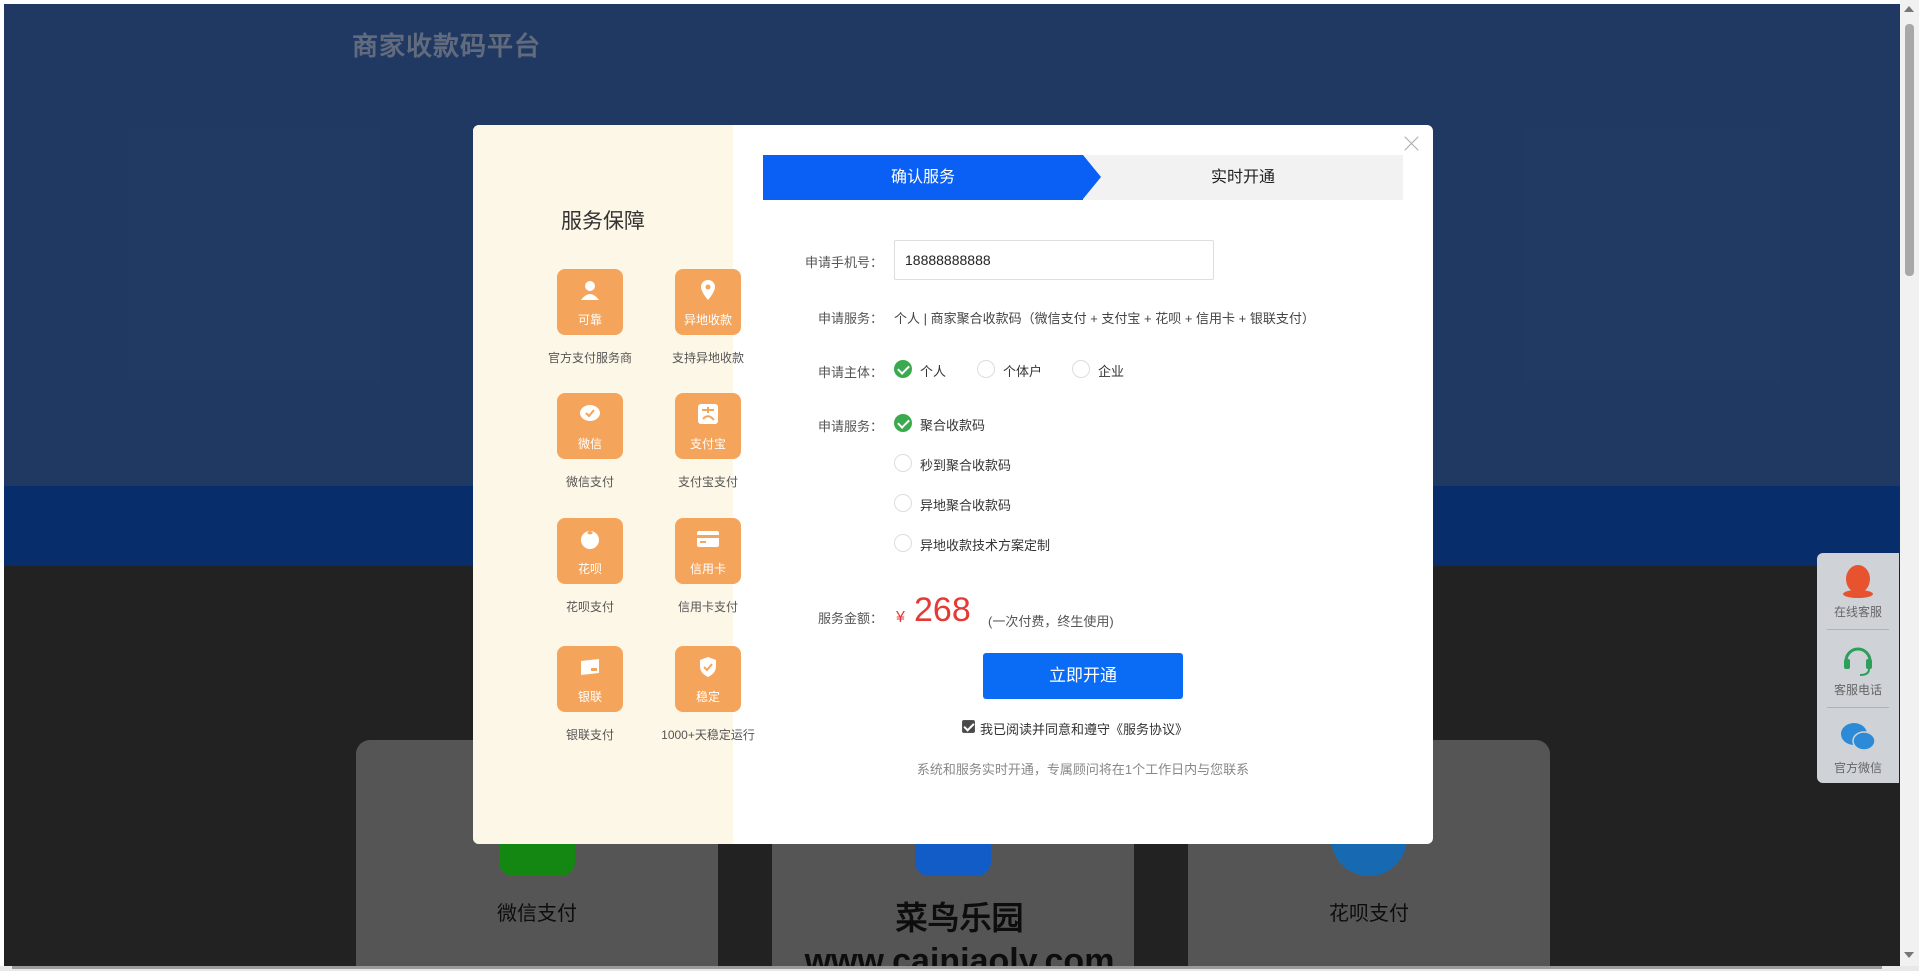 This screenshot has height=971, width=1919. Describe the element at coordinates (590, 426) in the screenshot. I see `feature-tile: 微信` at that location.